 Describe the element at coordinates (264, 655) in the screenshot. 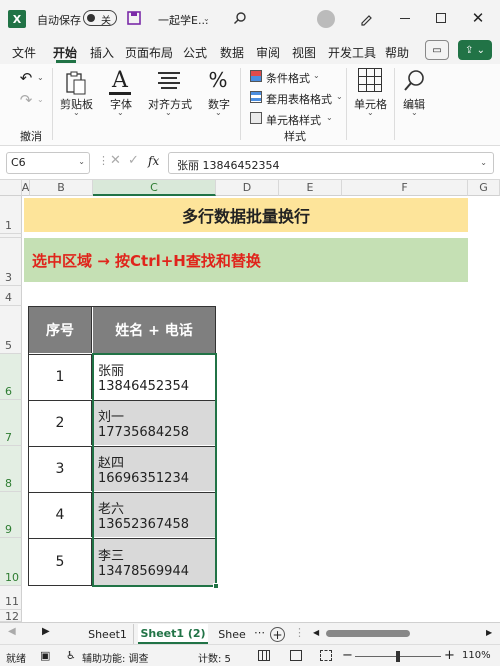

I see `normal-view-icon` at that location.